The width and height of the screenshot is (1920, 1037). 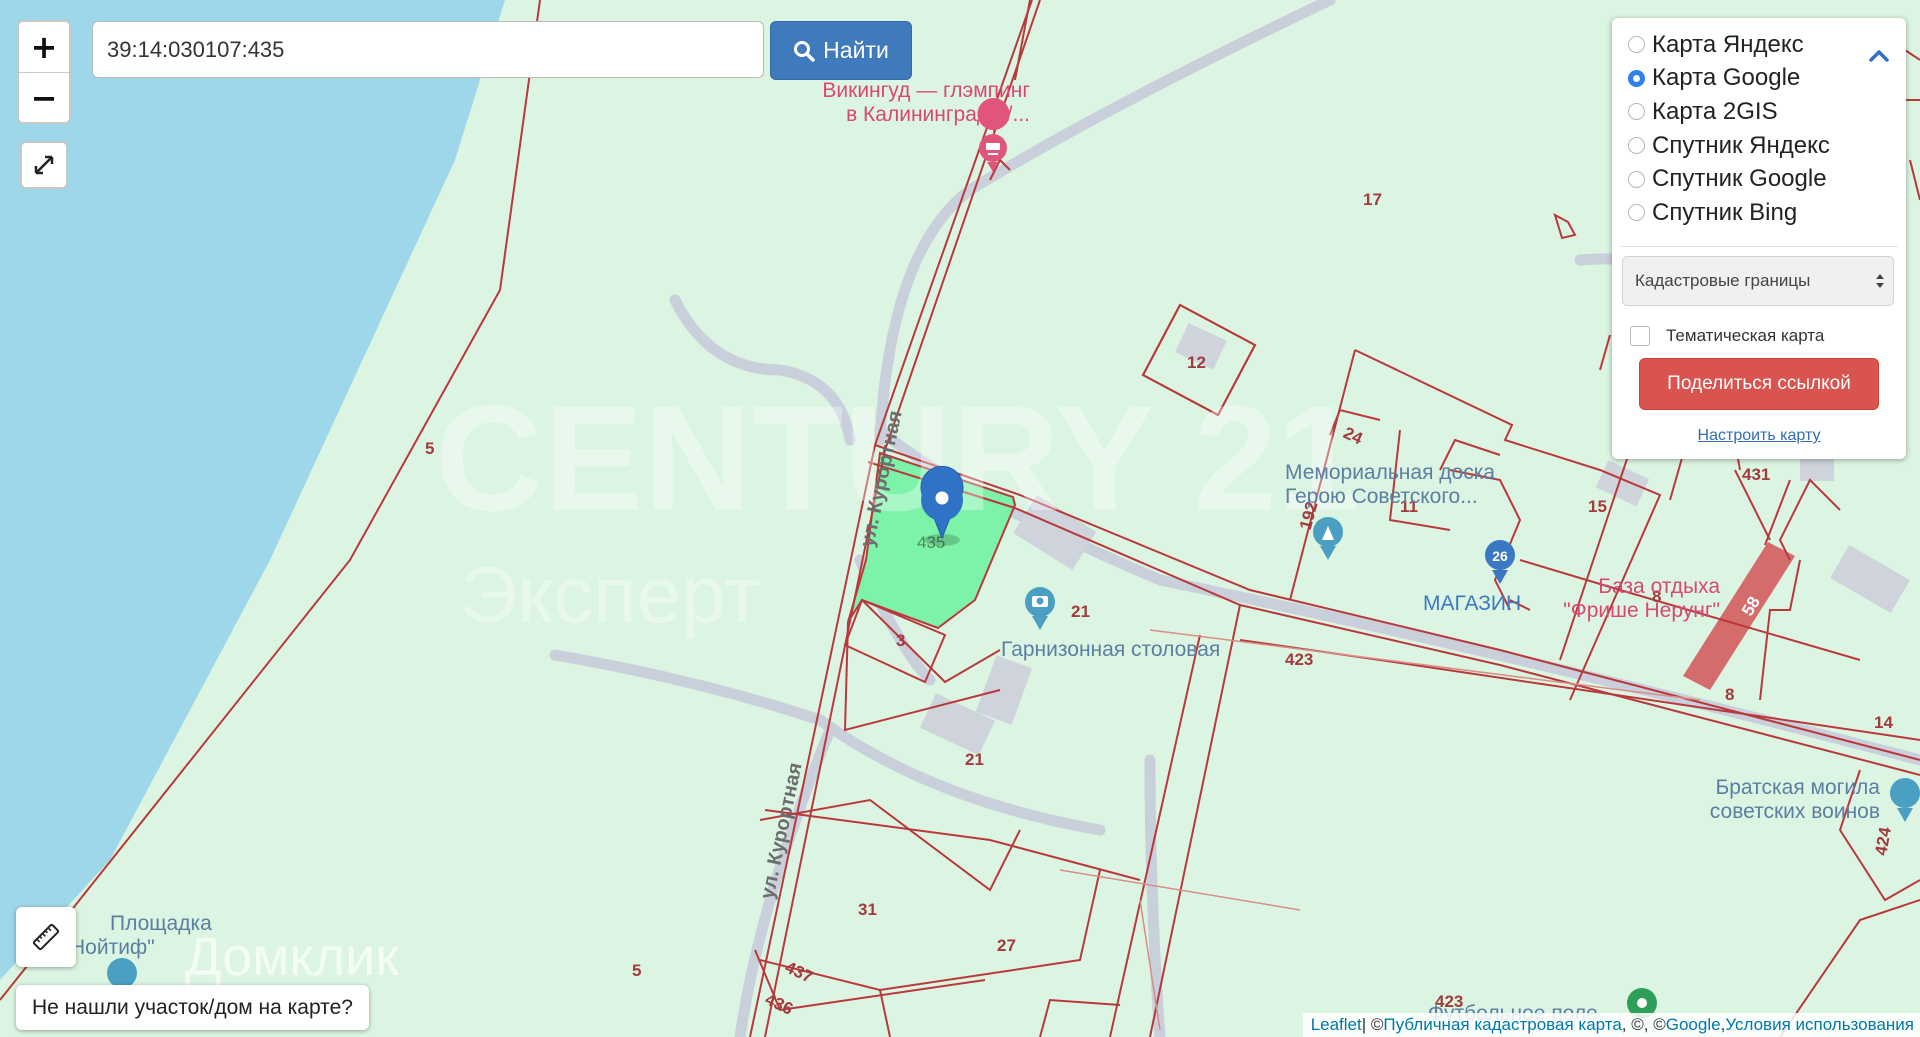 I want to click on measure-tool-button, so click(x=46, y=937).